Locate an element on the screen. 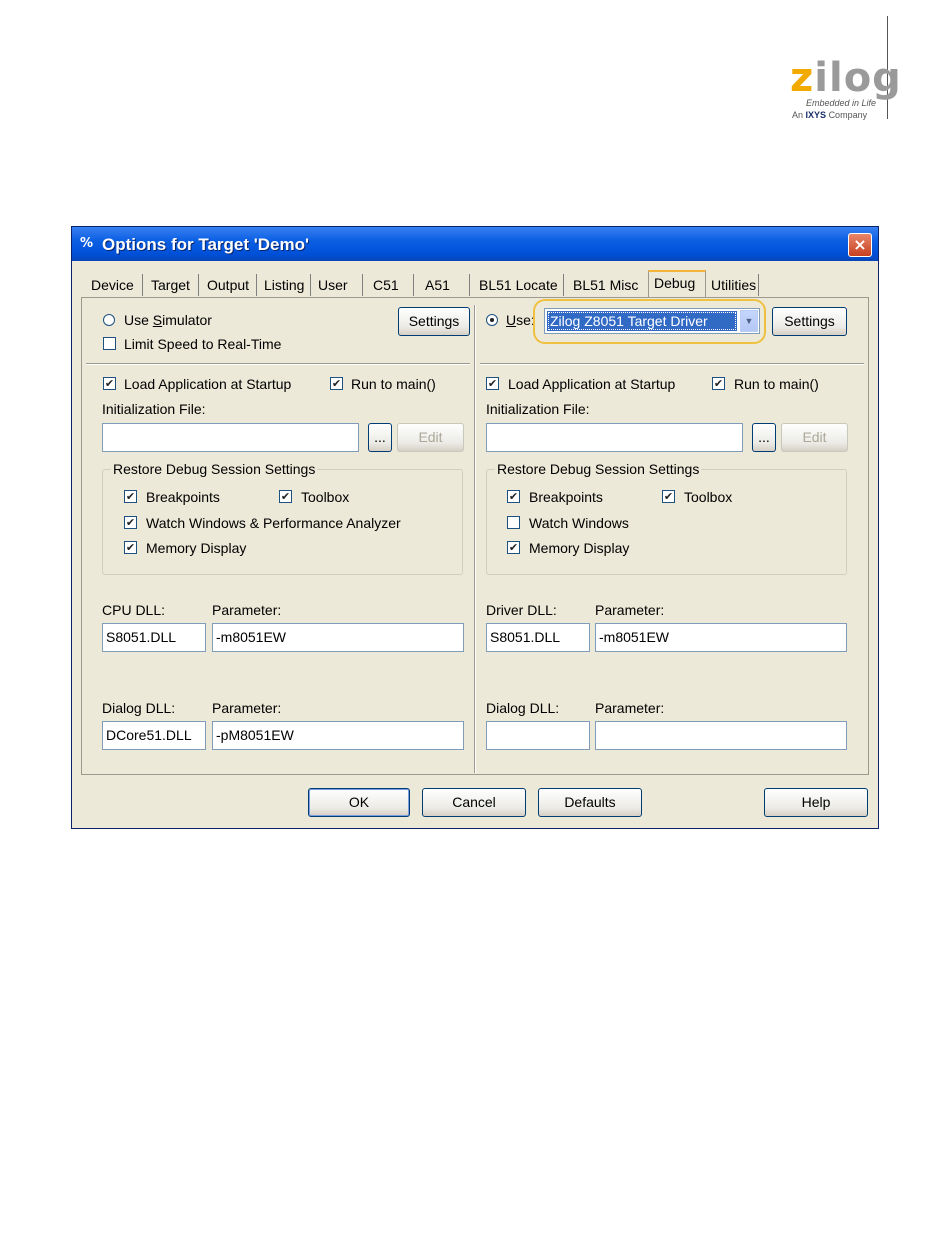 This screenshot has width=950, height=1260. left-dialog-param-input: -pM8051EW is located at coordinates (338, 735).